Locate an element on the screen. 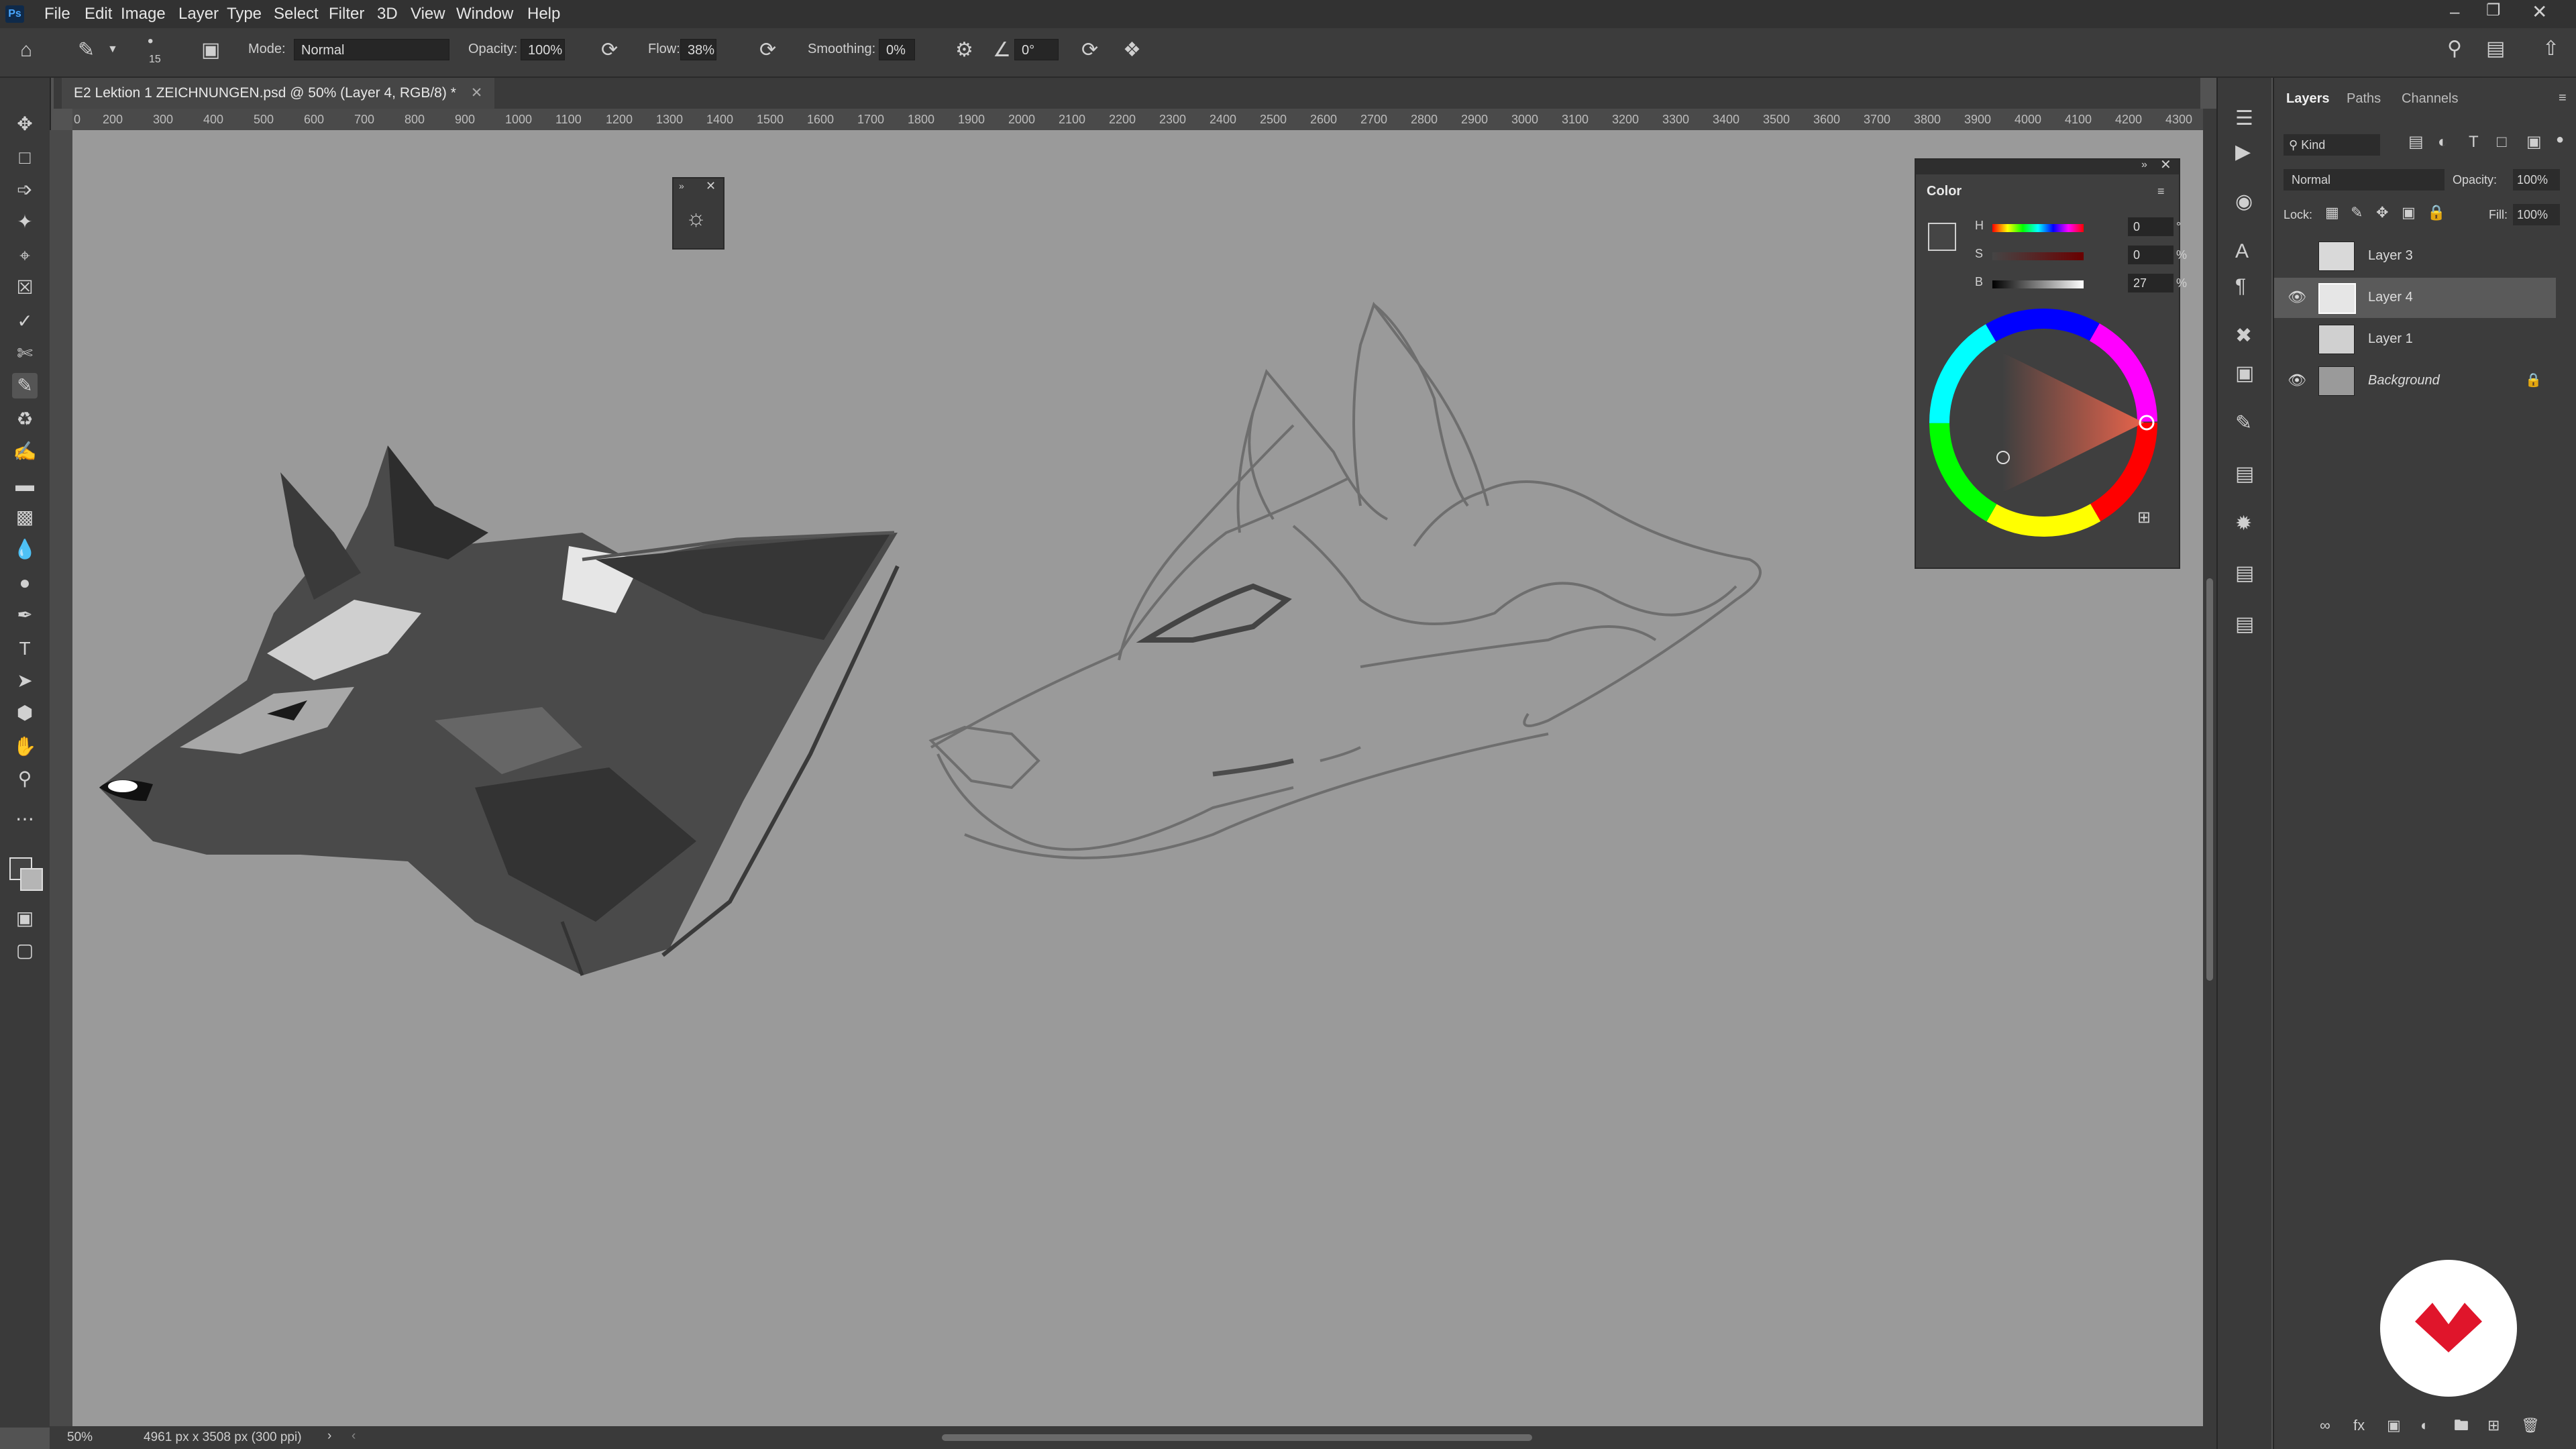  eraser-tool-icon: ▬ is located at coordinates (25, 485).